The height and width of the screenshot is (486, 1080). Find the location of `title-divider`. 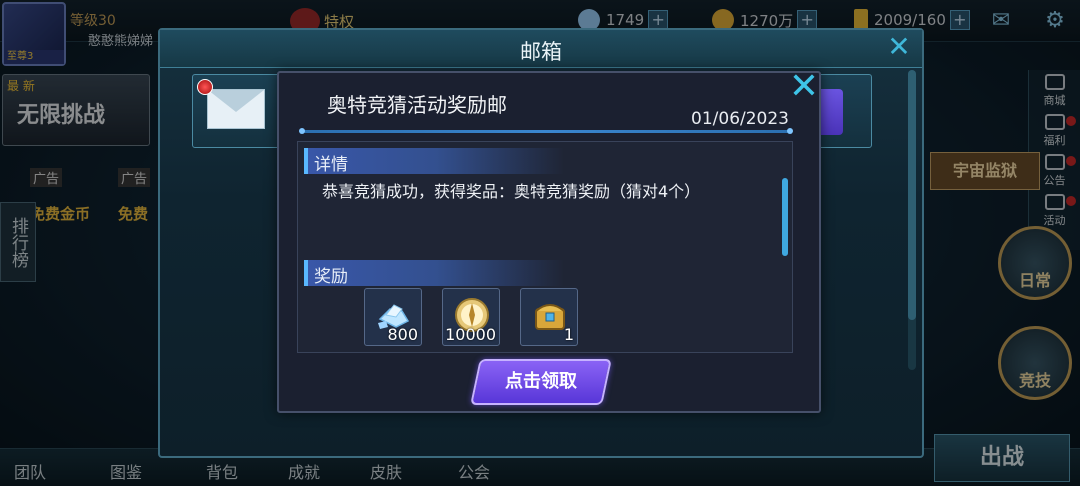

title-divider is located at coordinates (546, 131).